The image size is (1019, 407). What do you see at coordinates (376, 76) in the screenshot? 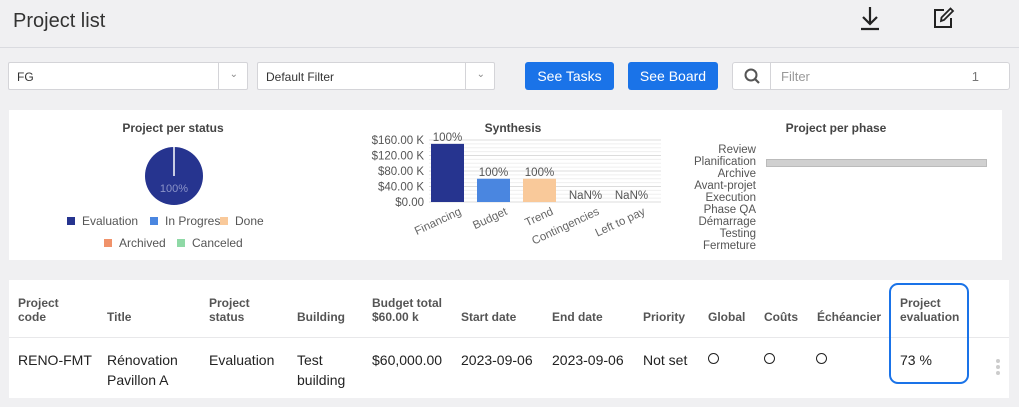
I see `filter-select: Default Filter ⌄` at bounding box center [376, 76].